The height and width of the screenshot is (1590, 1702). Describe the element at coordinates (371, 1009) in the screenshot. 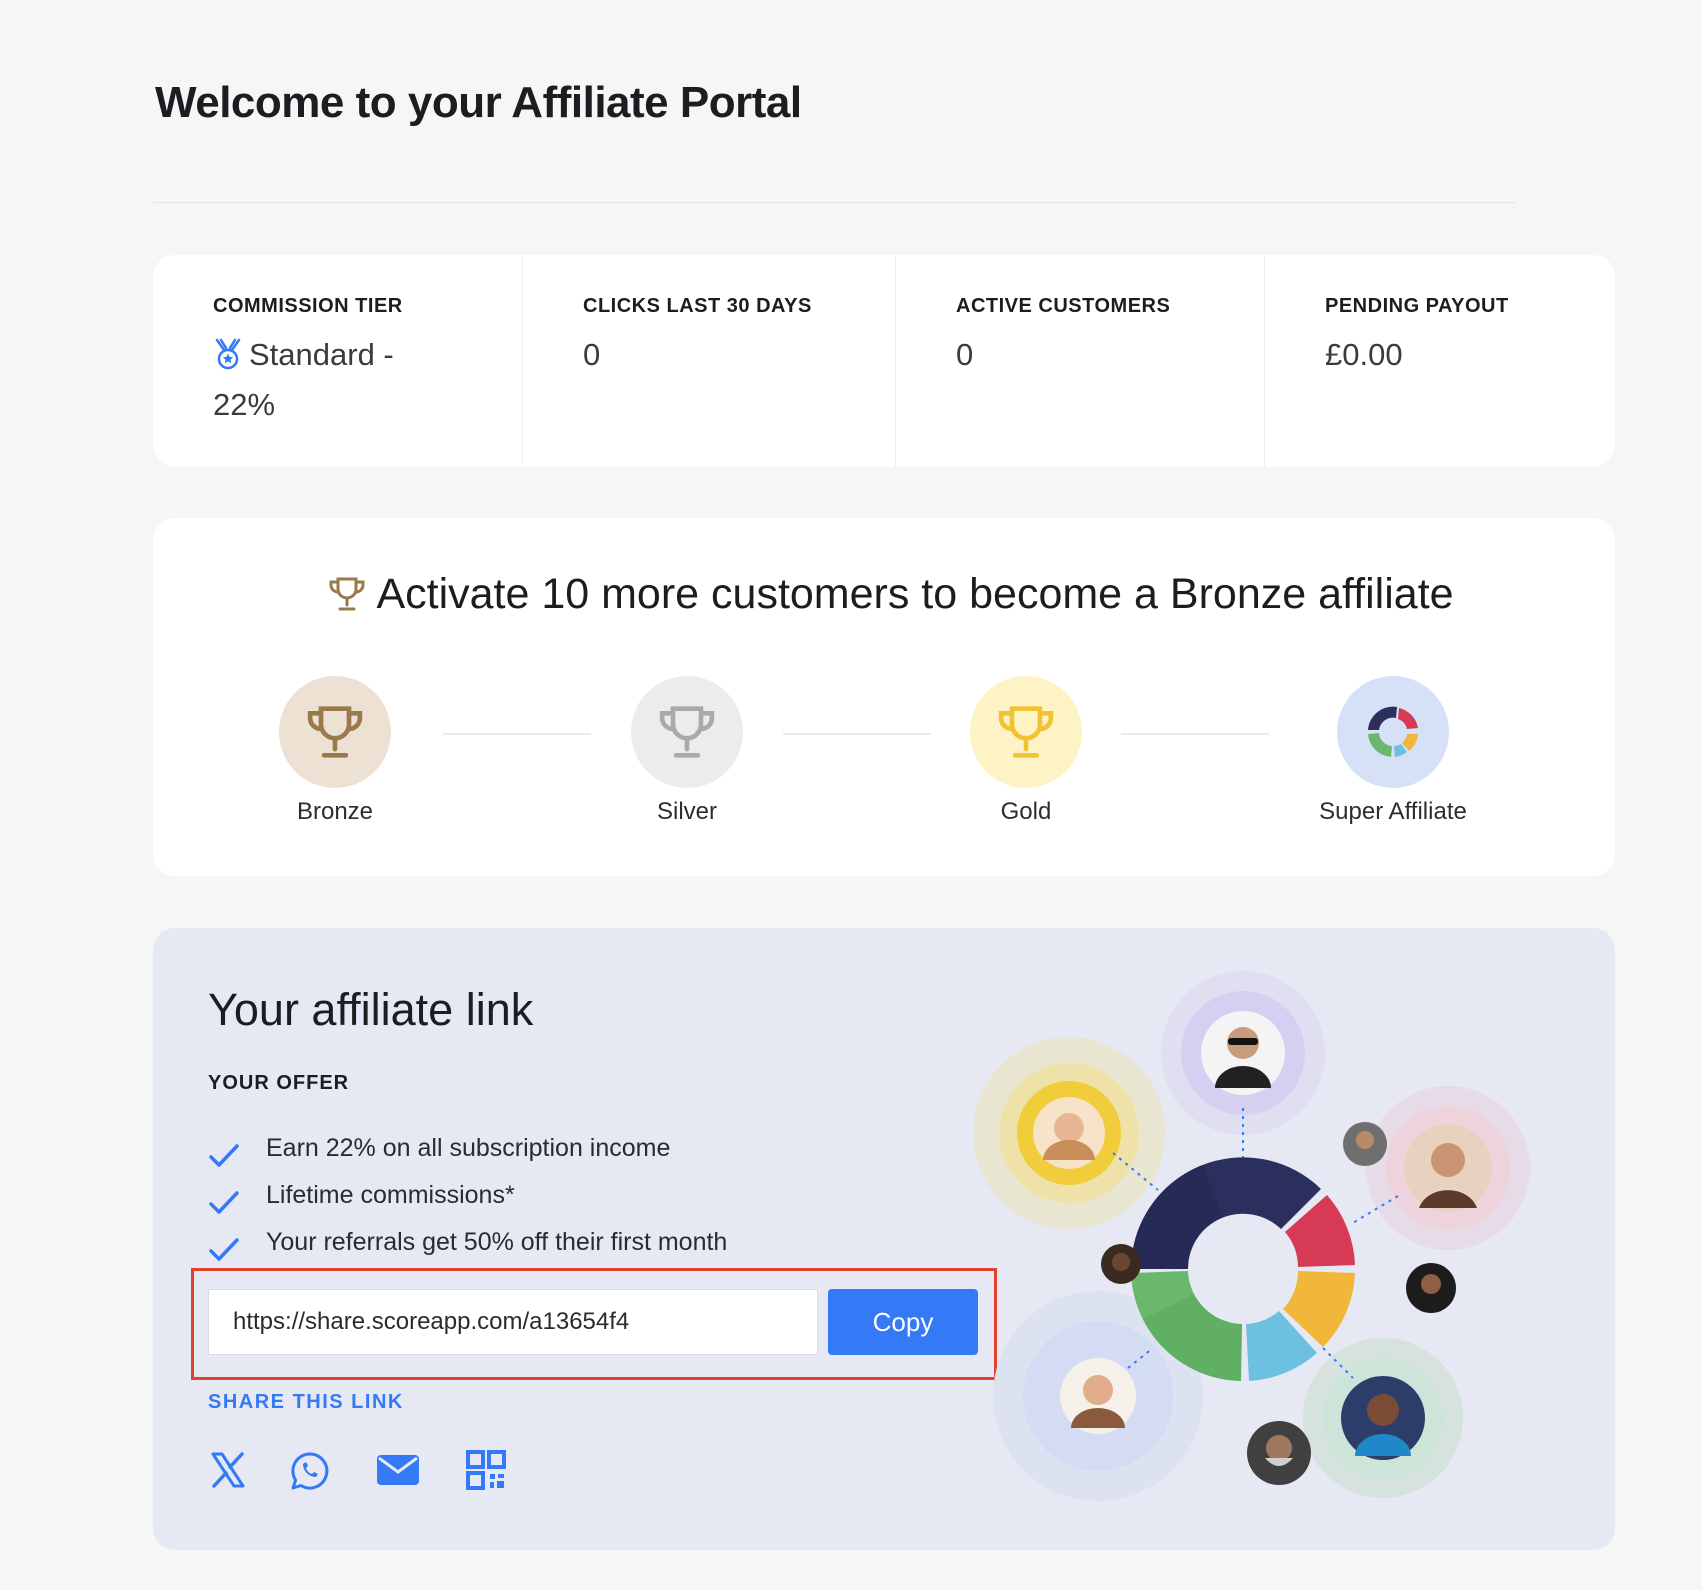

I see `affiliate-link-title: Your affiliate link` at that location.